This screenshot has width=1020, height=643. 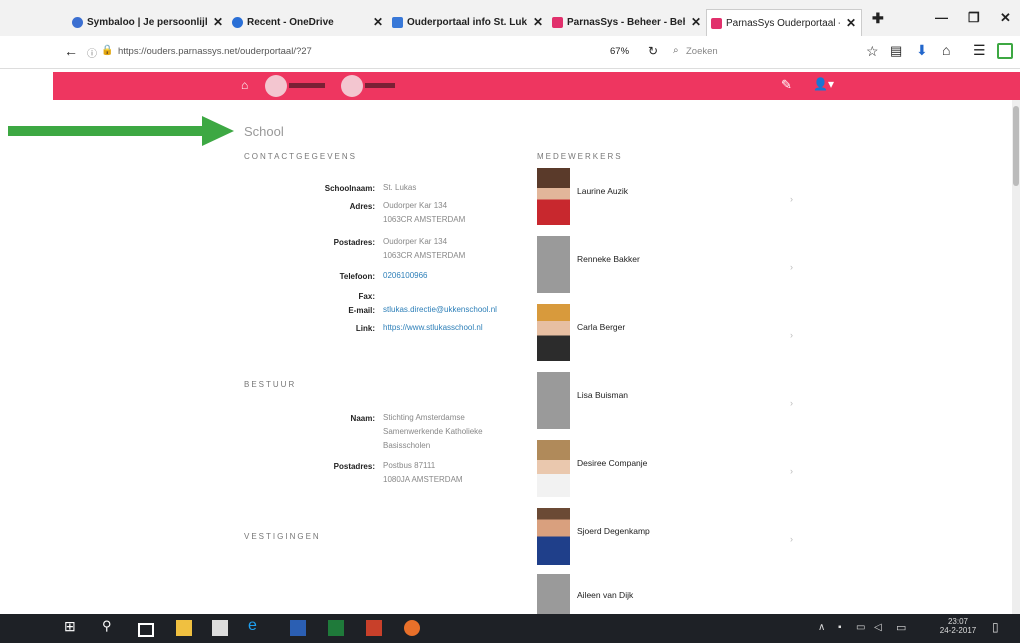 I want to click on staff-row: Desiree Companje ›, so click(x=667, y=470).